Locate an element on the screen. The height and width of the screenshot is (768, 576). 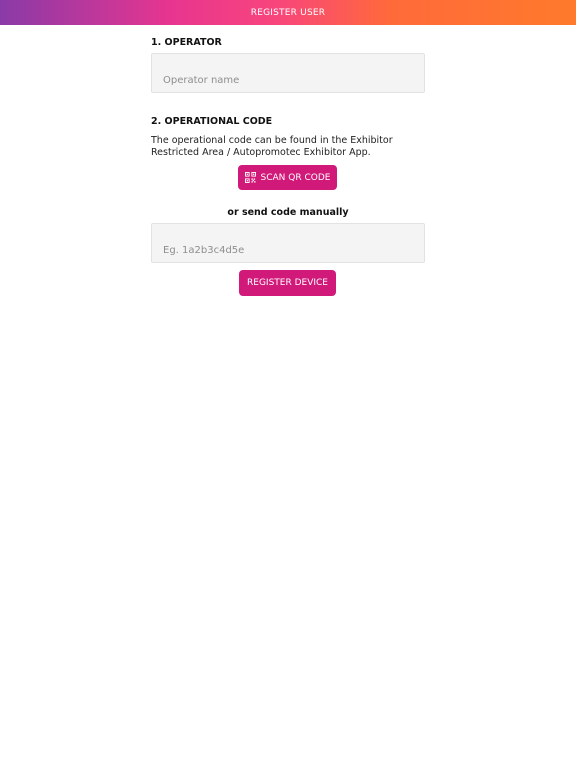
operational-code-section-title: 2. OPERATIONAL CODE is located at coordinates (212, 121).